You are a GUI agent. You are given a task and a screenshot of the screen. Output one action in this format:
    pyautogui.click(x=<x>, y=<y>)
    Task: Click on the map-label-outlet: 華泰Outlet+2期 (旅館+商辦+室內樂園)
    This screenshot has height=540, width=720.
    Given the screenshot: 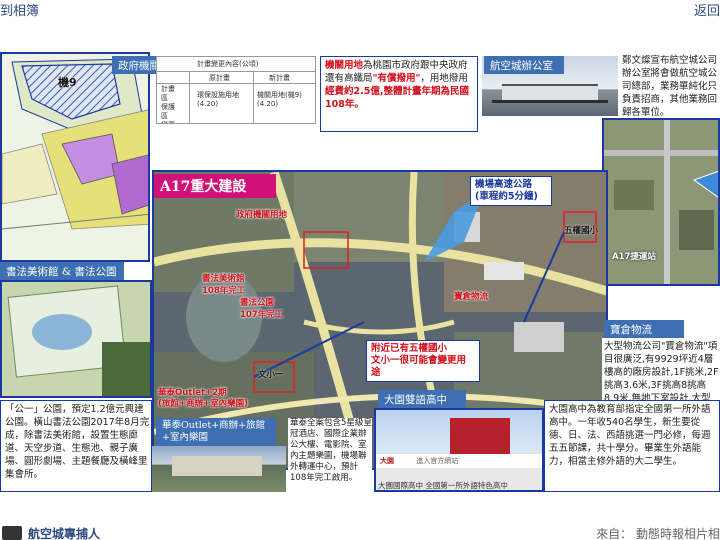 What is the action you would take?
    pyautogui.click(x=203, y=398)
    